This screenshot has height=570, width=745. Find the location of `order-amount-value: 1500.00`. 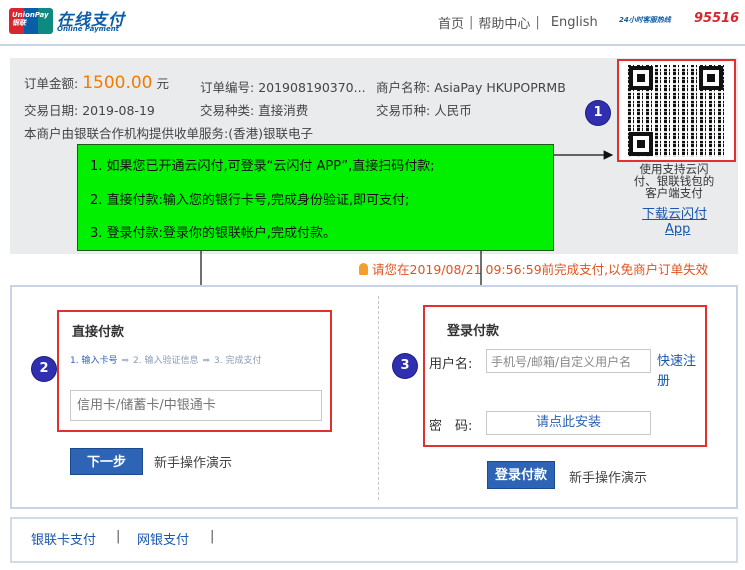

order-amount-value: 1500.00 is located at coordinates (117, 83).